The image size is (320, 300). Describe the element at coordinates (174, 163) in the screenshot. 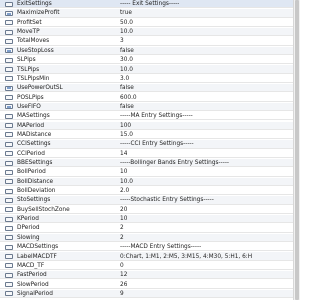

I see `parameter-value: -----Bollinger Bands Entry Settings-----` at that location.